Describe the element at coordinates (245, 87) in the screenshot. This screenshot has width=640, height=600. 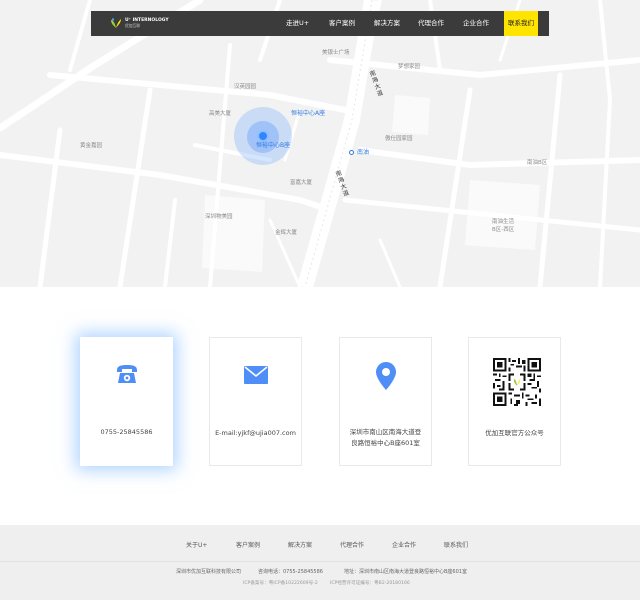
I see `map-label: 汉英园园` at that location.